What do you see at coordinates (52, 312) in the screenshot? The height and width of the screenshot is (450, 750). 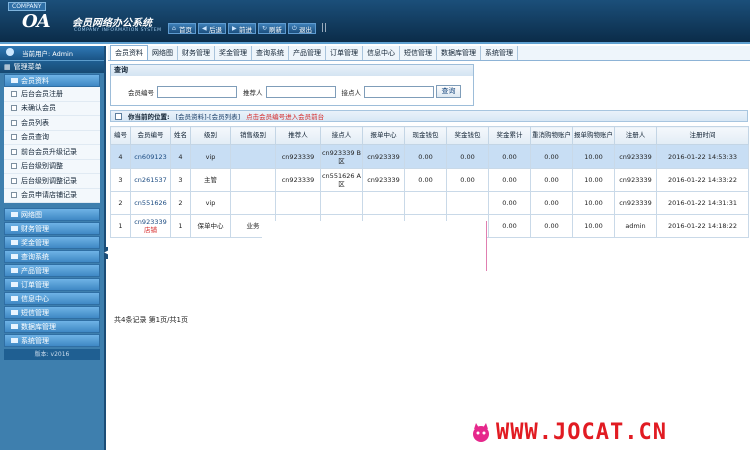 I see `sidebar-category-sms: 短信管理` at bounding box center [52, 312].